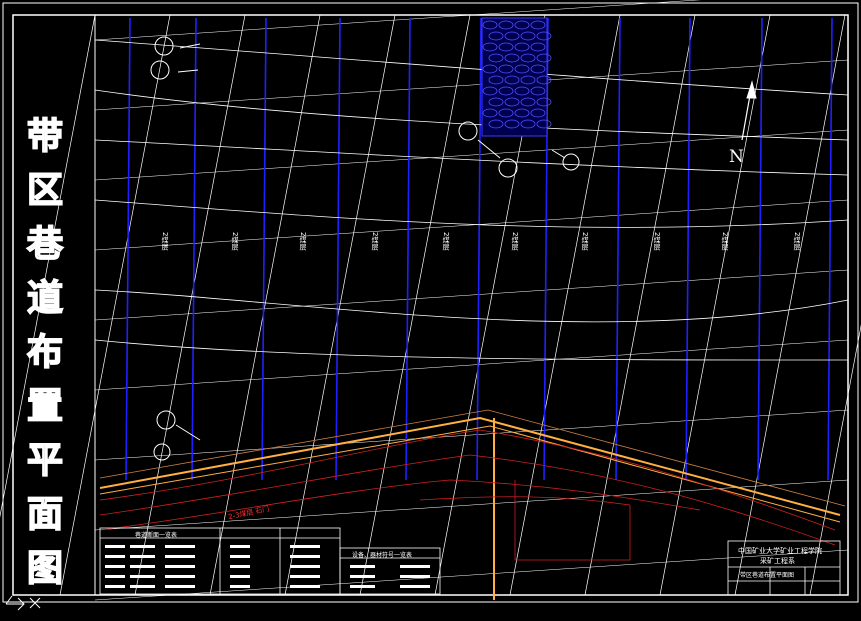 Image resolution: width=861 pixels, height=621 pixels. What do you see at coordinates (23, 603) in the screenshot?
I see `ucs-icon` at bounding box center [23, 603].